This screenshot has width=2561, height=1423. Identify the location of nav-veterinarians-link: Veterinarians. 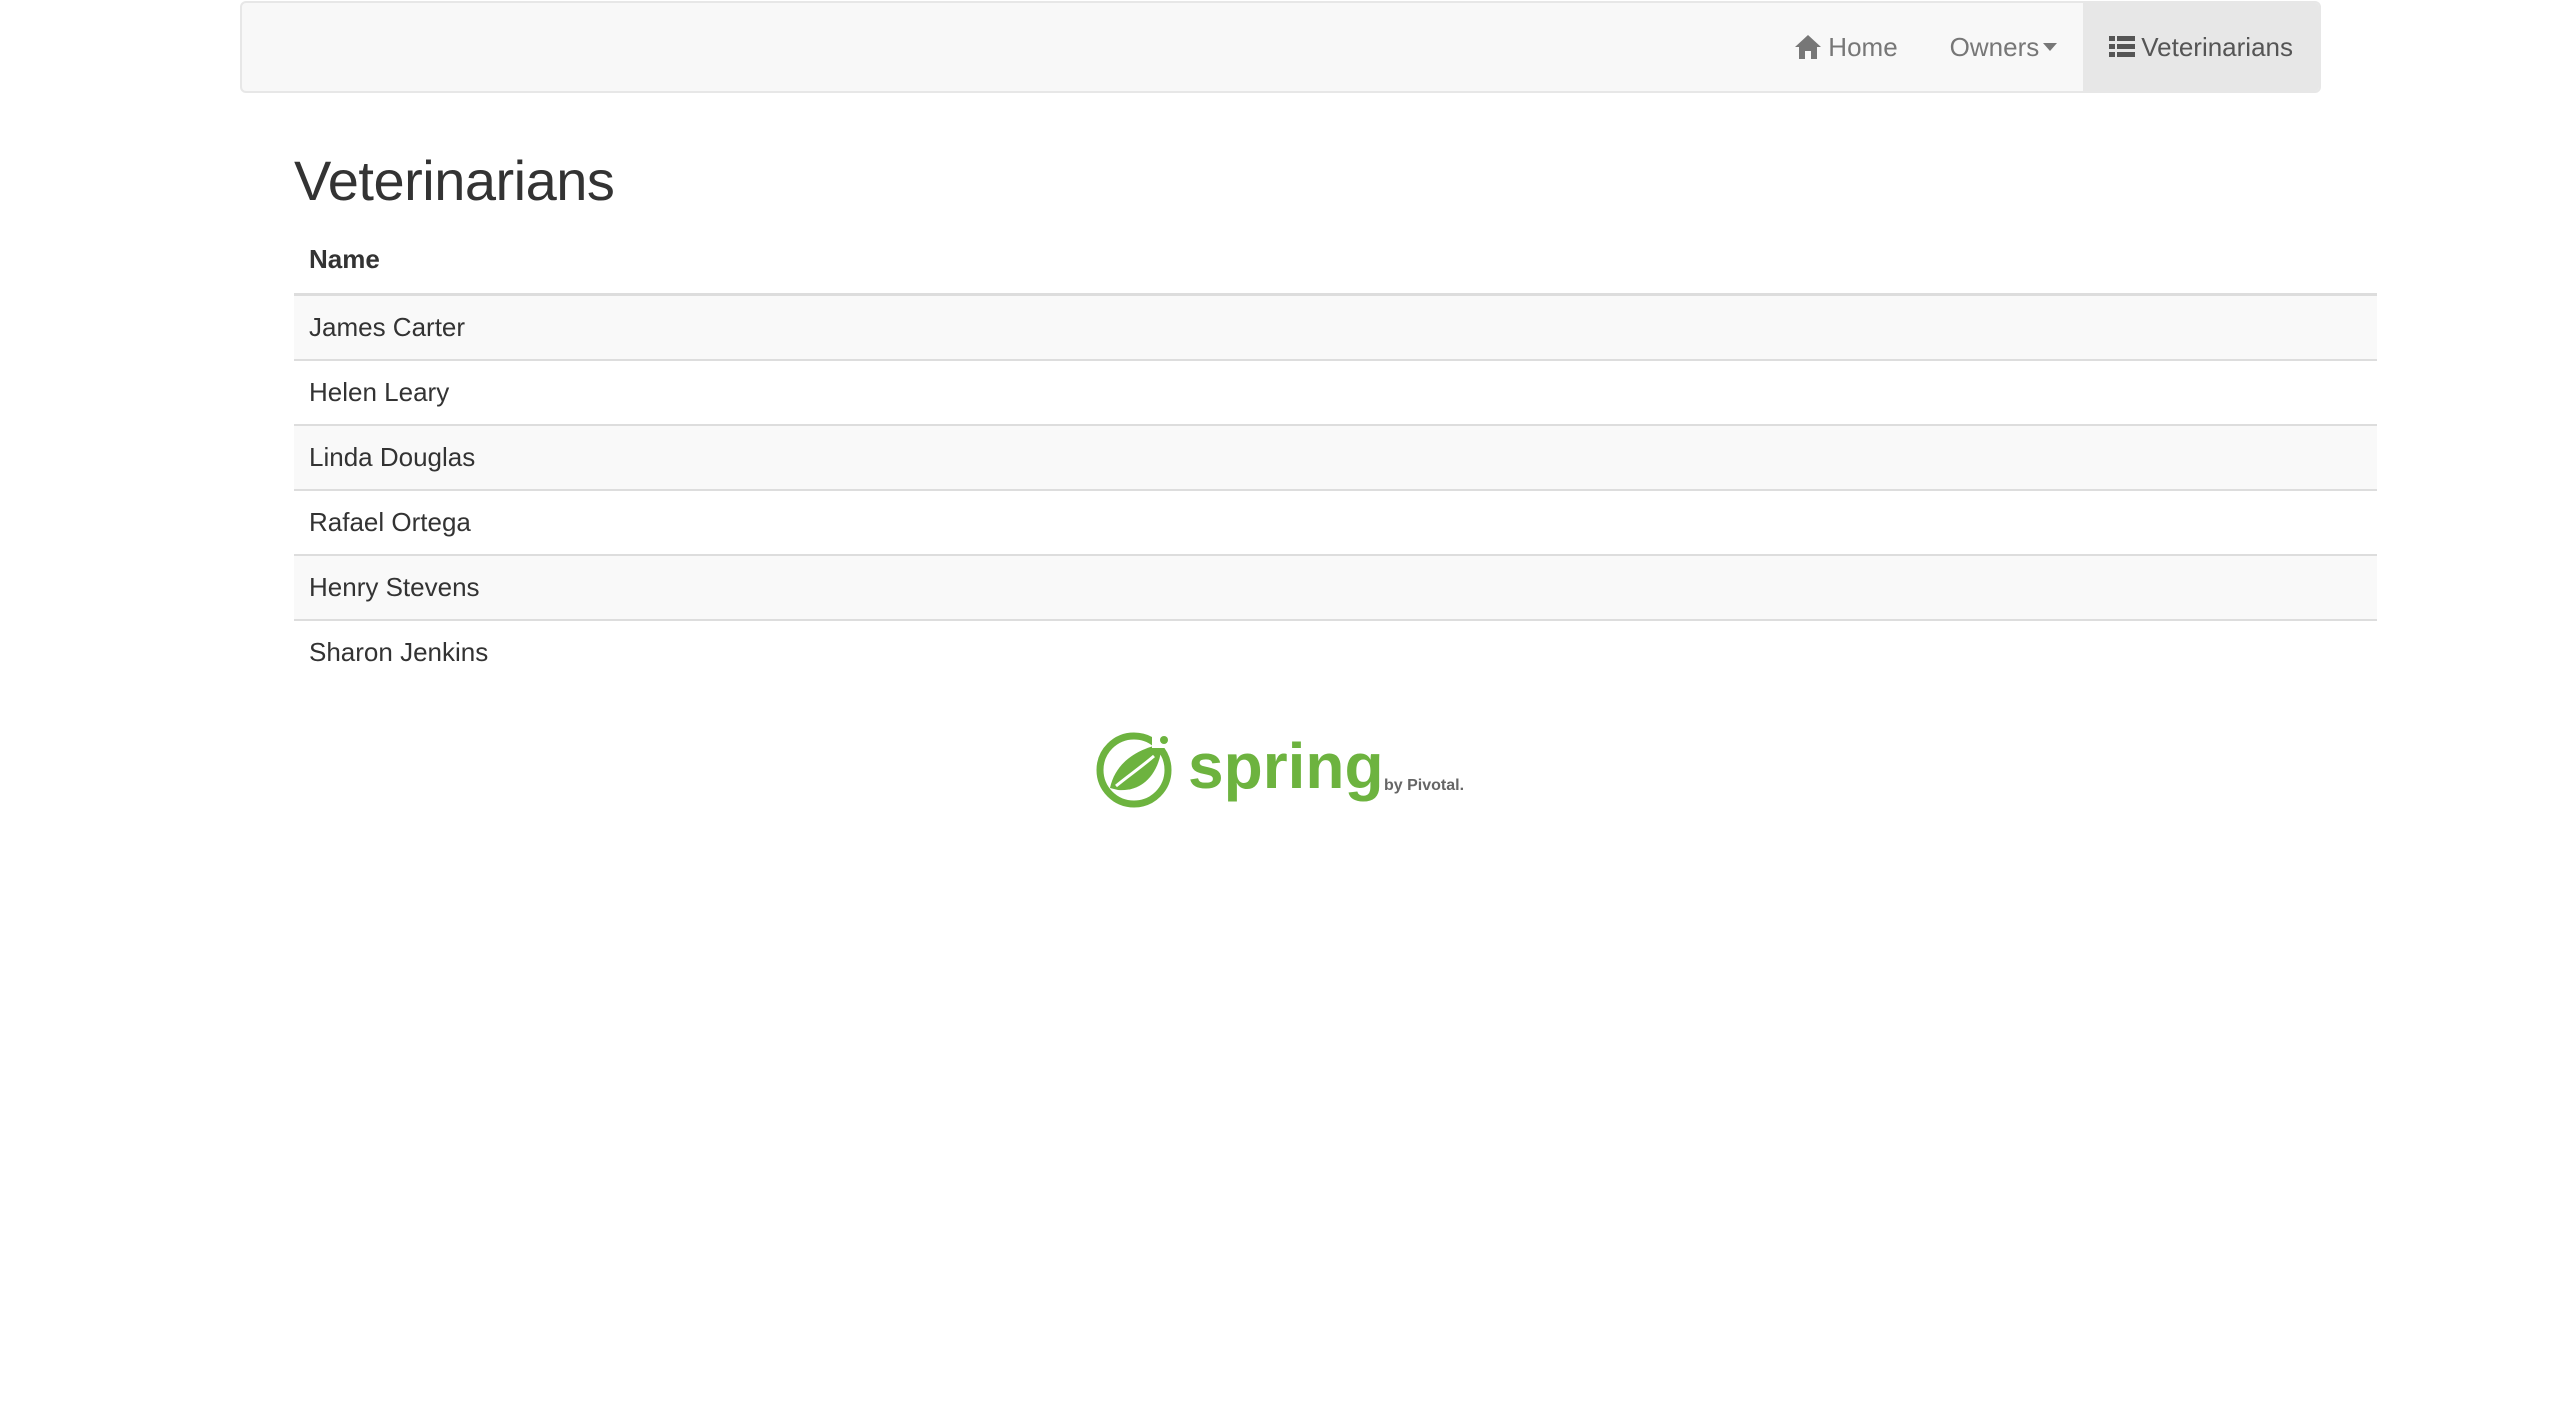
(2201, 47).